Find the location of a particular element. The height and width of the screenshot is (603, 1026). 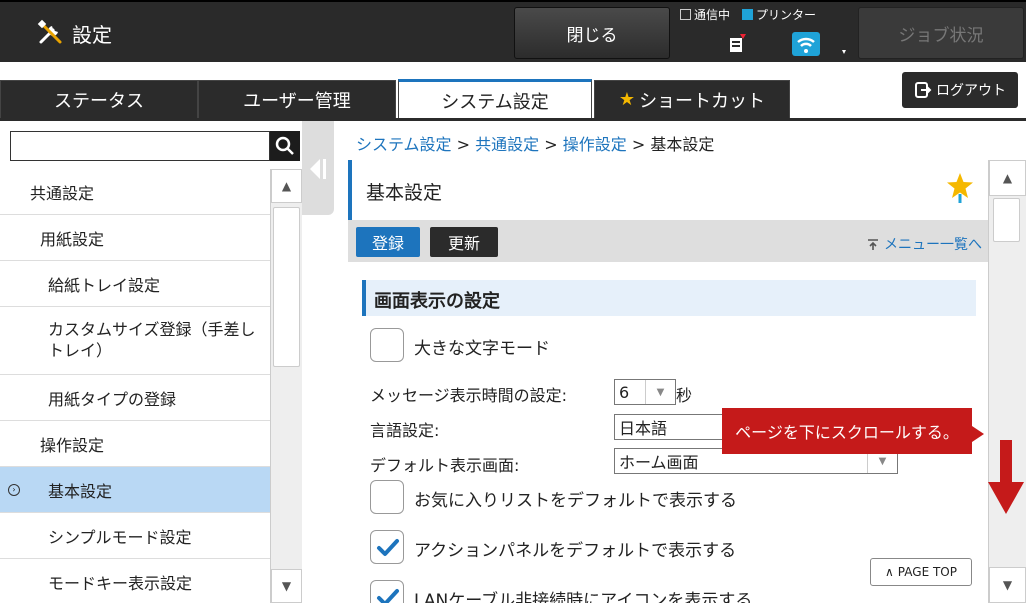

page-header: 基本設定 is located at coordinates (668, 190).